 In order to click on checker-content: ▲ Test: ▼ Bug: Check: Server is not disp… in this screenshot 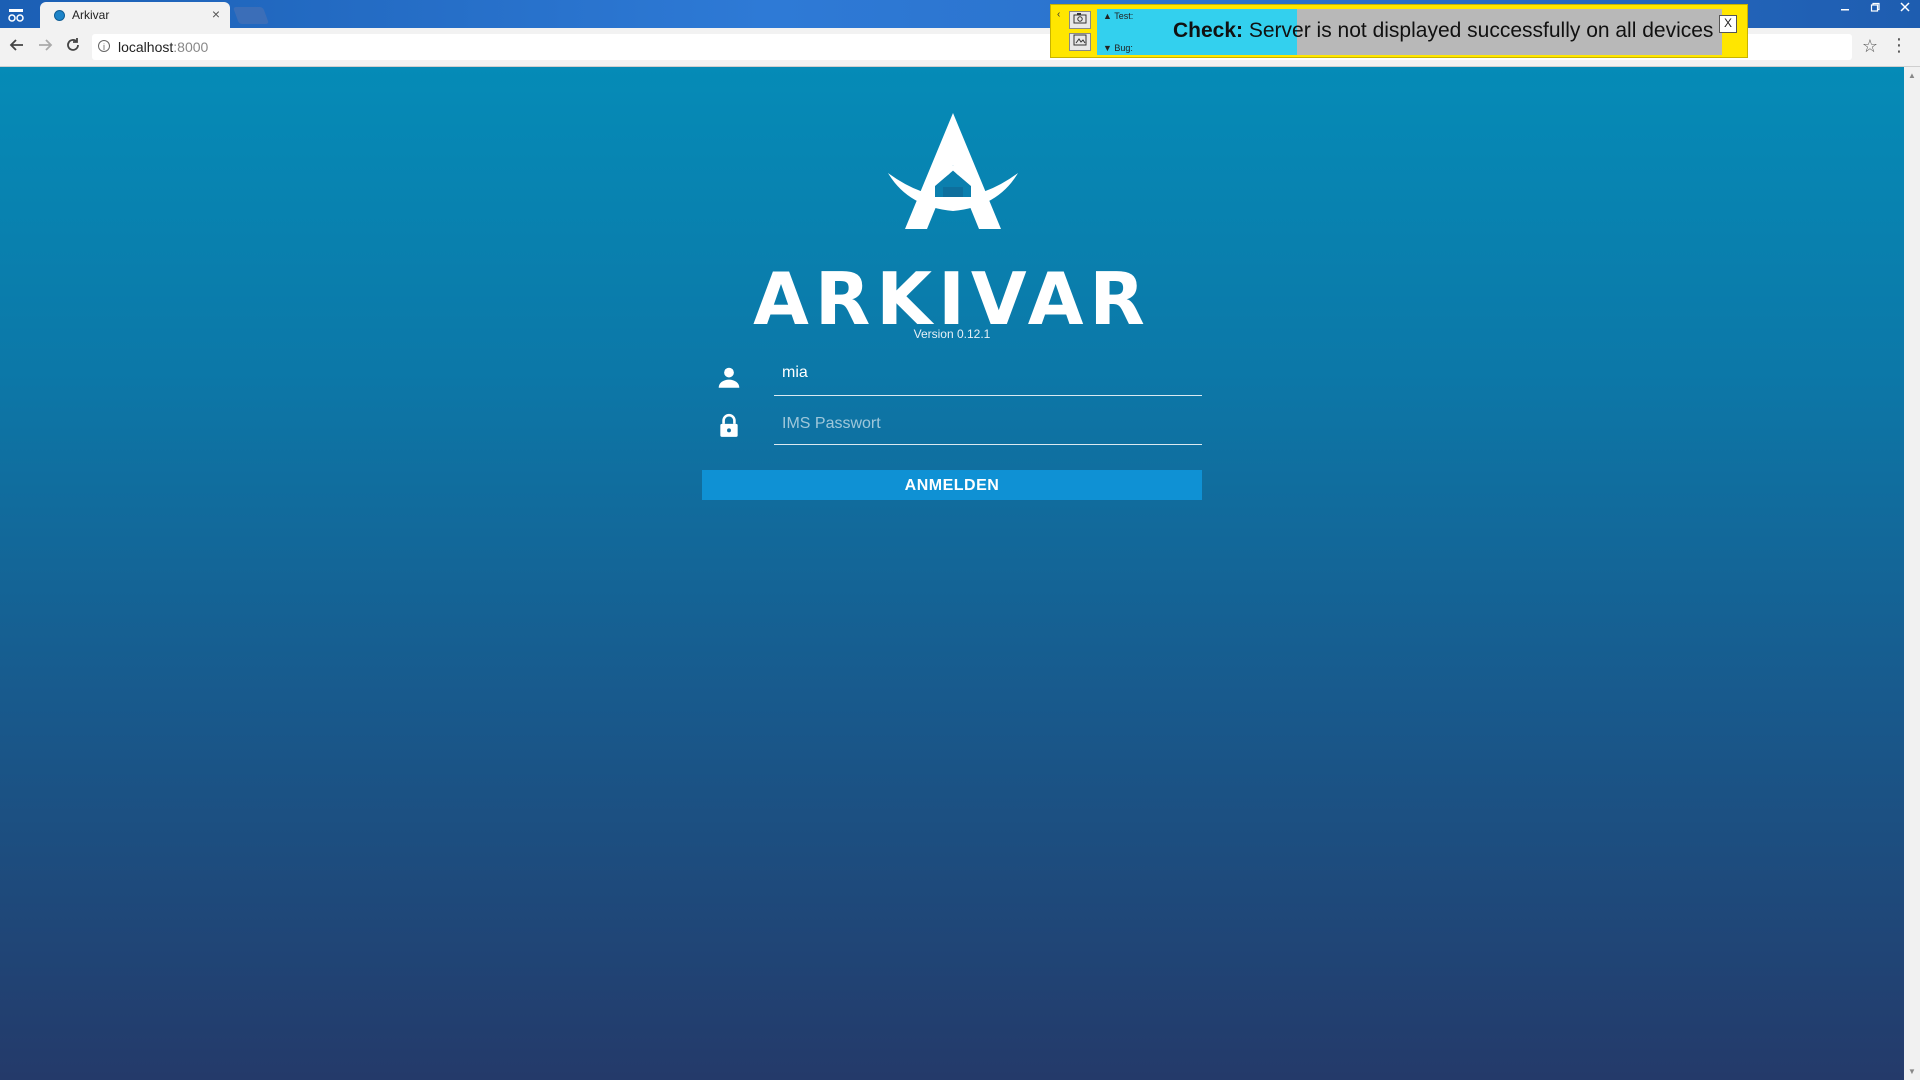, I will do `click(1432, 32)`.